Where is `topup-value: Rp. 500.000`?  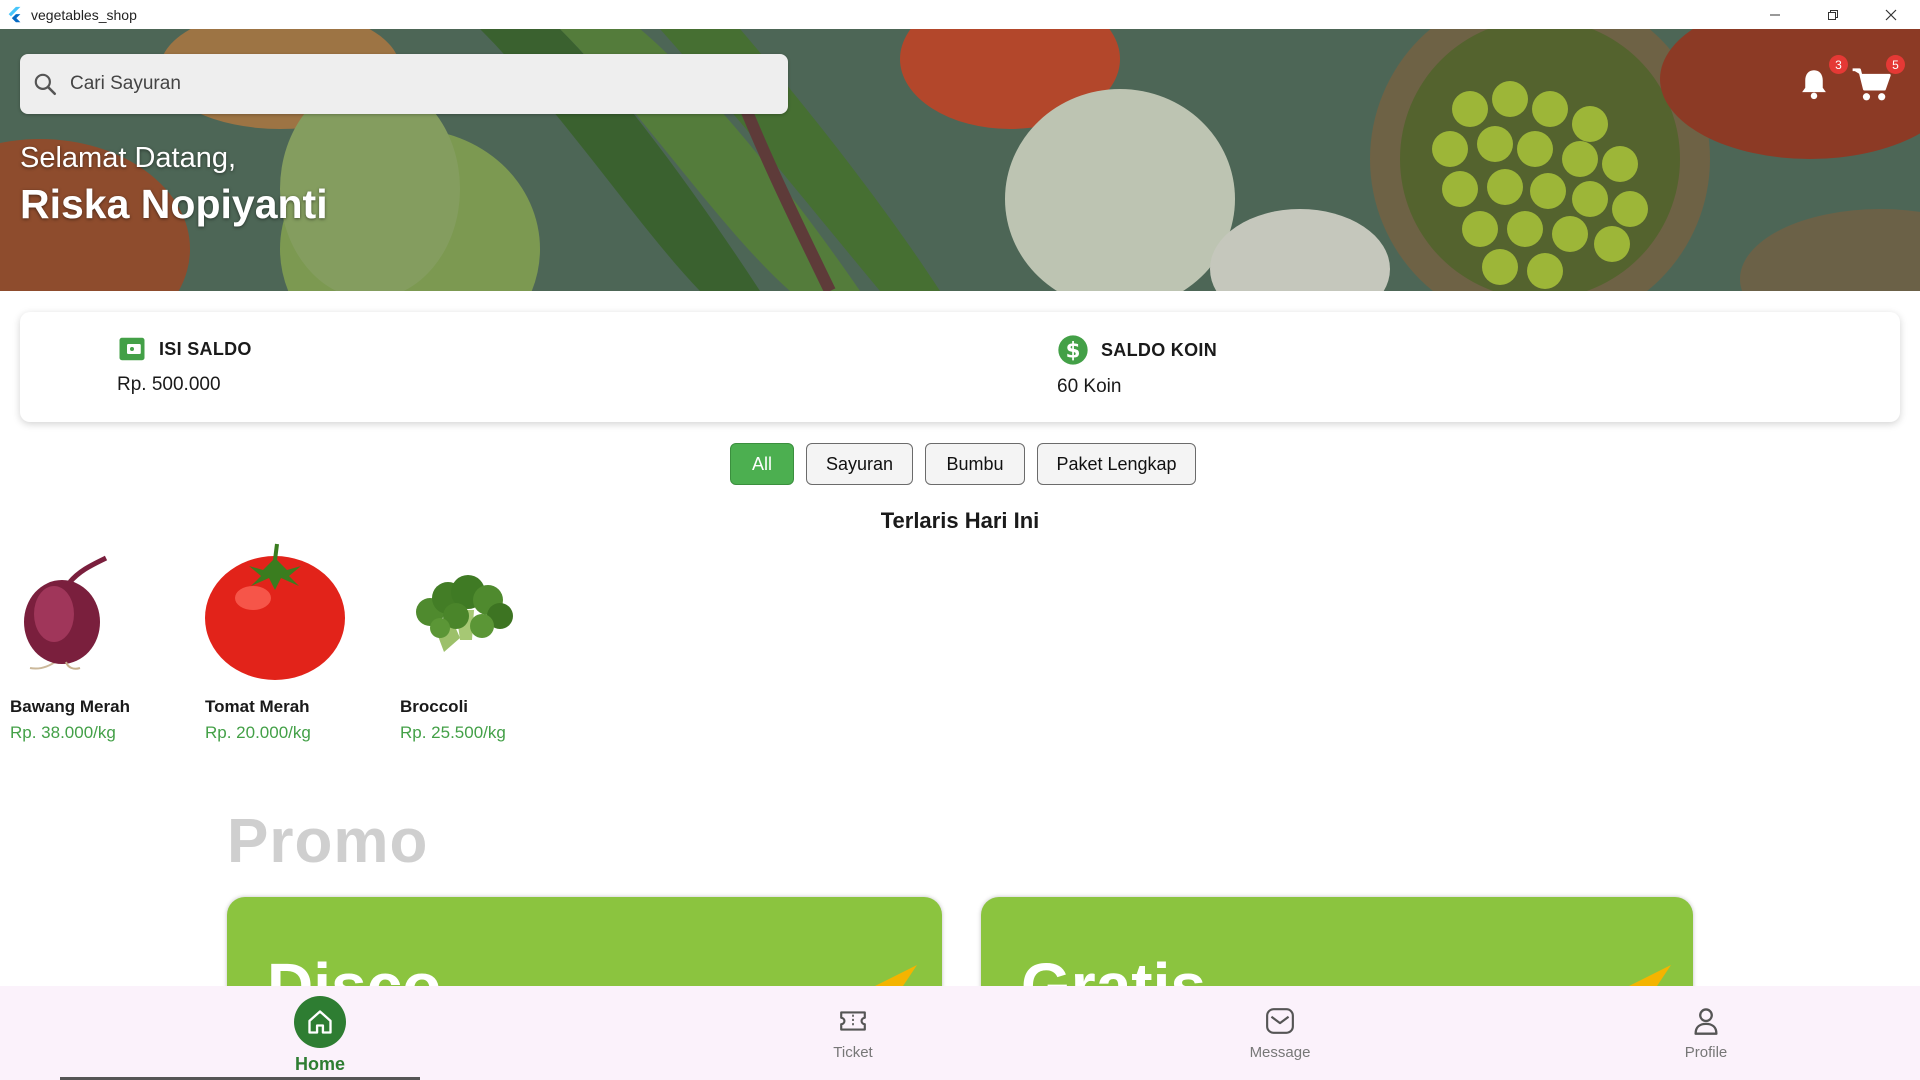
topup-value: Rp. 500.000 is located at coordinates (169, 384).